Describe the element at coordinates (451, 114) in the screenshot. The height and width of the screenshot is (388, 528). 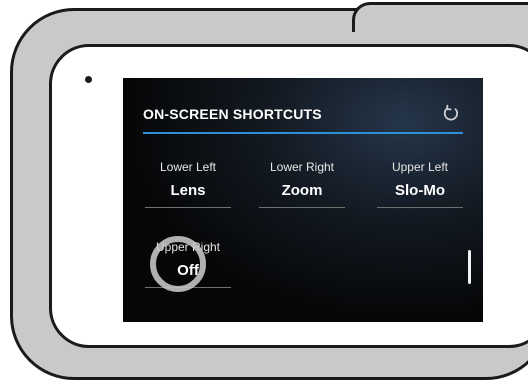
I see `reset-icon` at that location.